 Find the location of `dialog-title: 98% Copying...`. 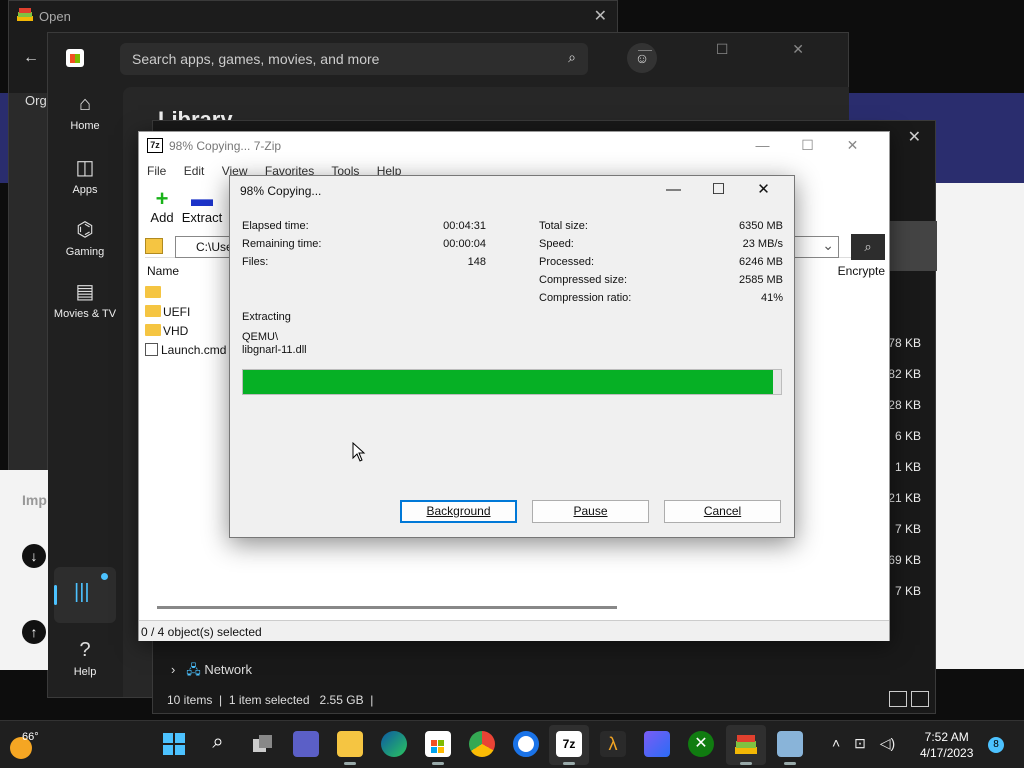

dialog-title: 98% Copying... is located at coordinates (281, 191).